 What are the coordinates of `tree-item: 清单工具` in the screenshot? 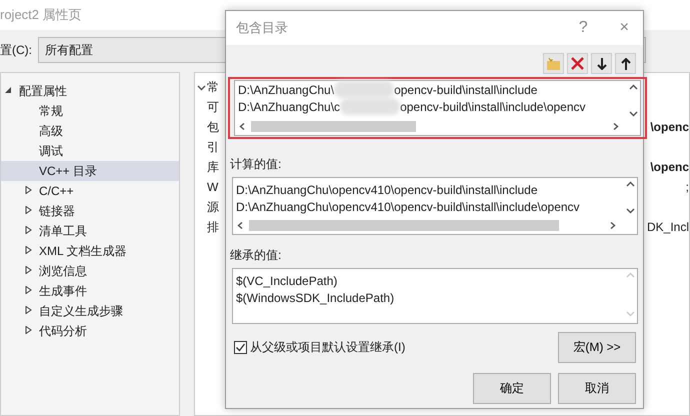 It's located at (90, 231).